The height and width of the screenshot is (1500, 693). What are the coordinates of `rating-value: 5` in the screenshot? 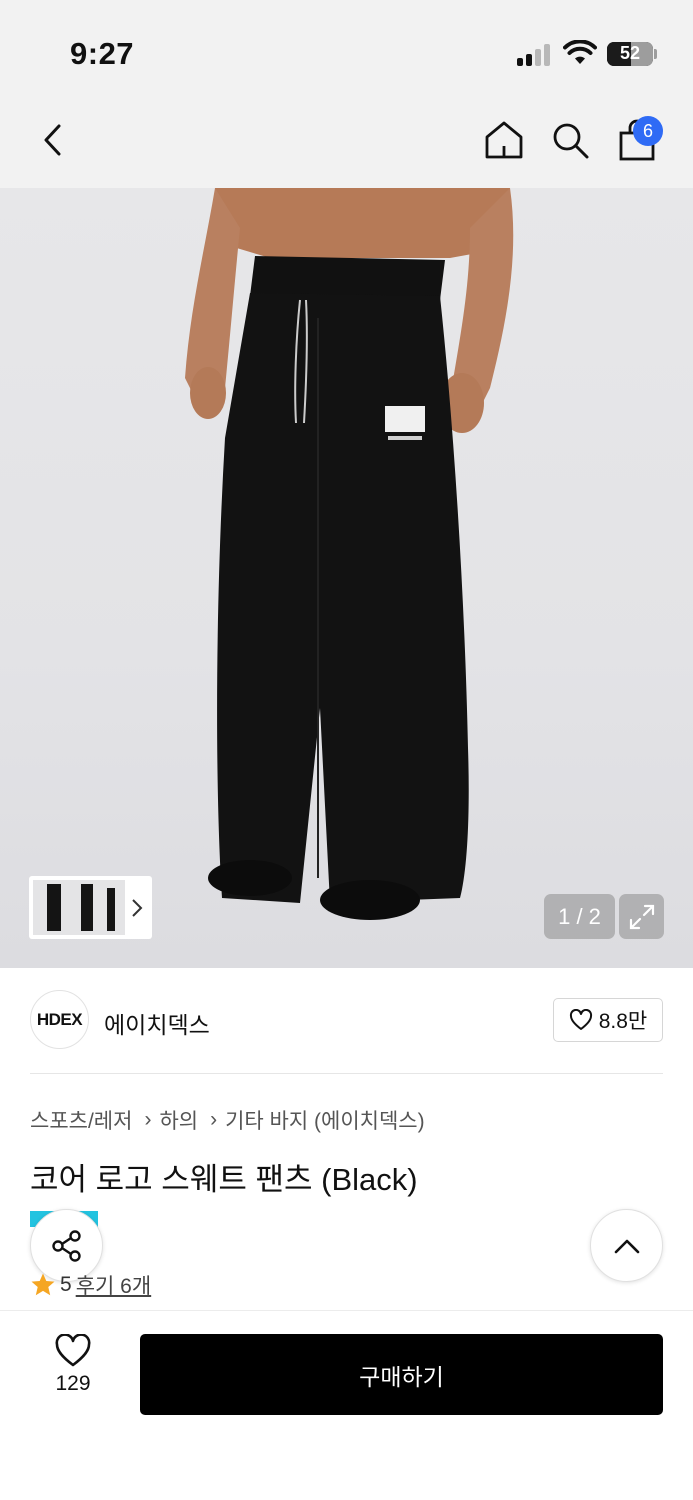 It's located at (66, 1284).